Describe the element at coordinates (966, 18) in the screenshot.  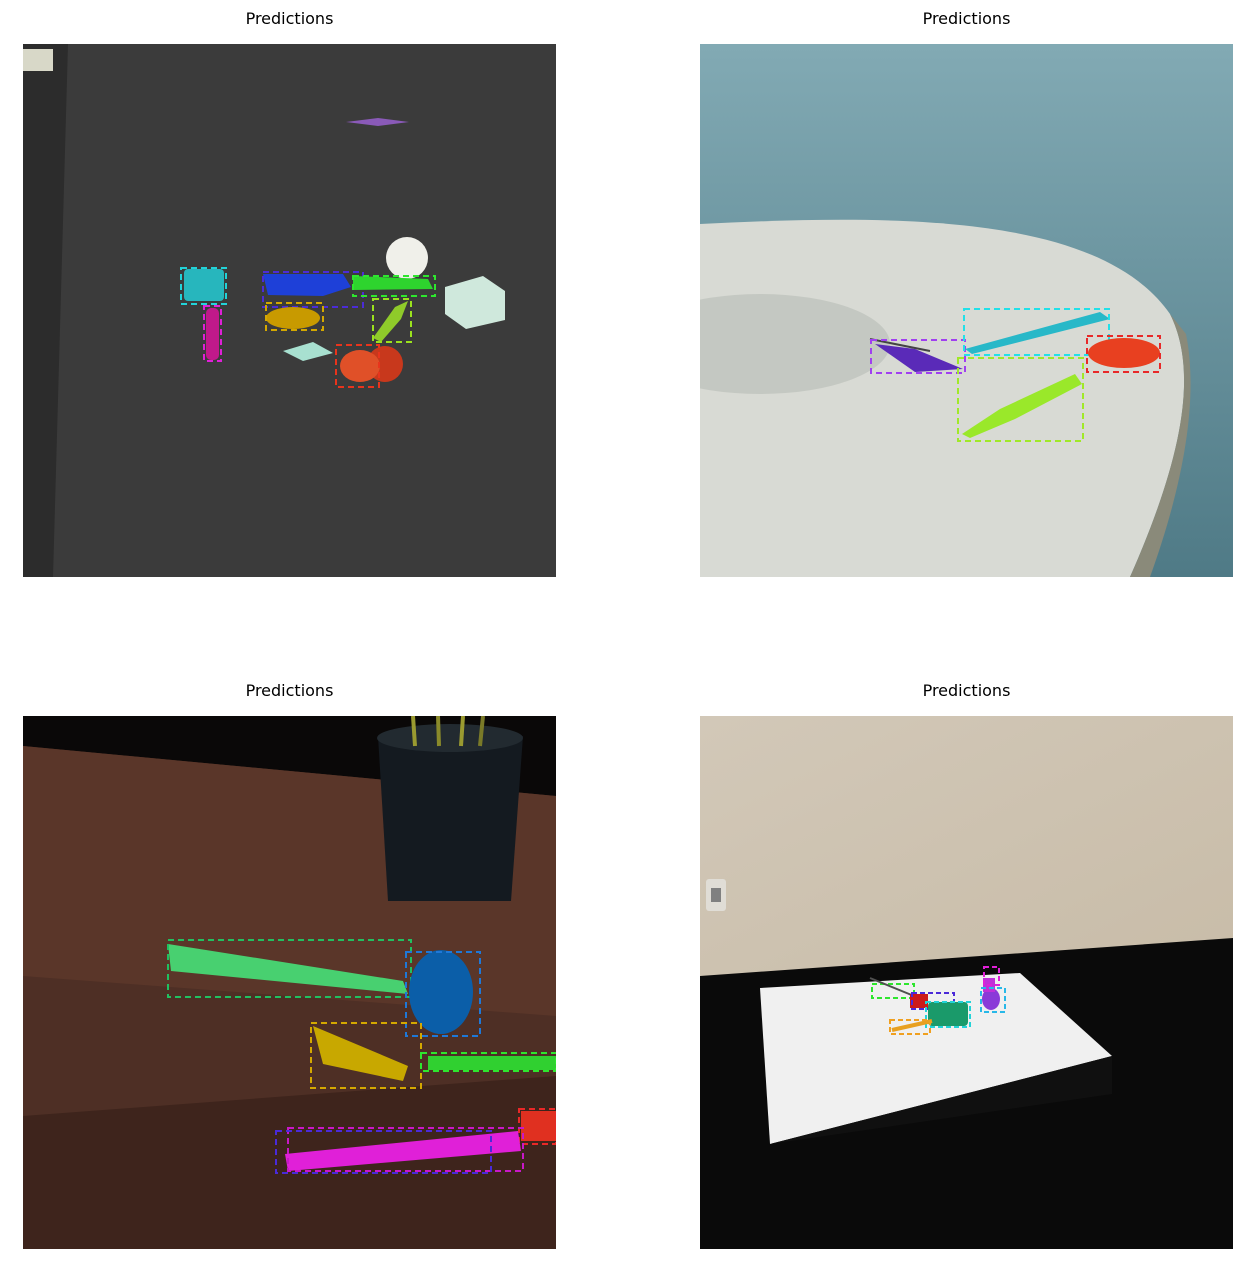
I see `panel-2-title: Predictions` at that location.